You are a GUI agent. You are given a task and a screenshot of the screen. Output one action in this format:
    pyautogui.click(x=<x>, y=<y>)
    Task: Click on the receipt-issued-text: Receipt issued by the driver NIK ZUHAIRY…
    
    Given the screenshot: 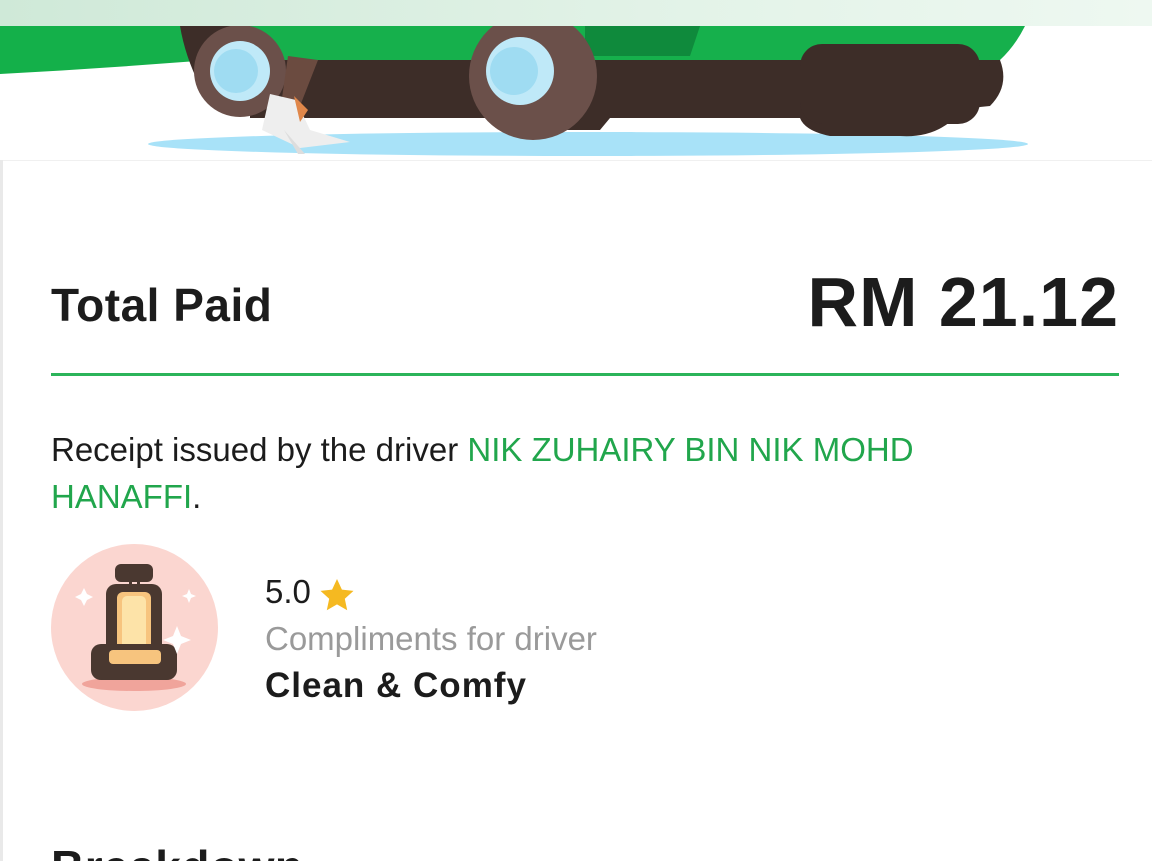 What is the action you would take?
    pyautogui.click(x=551, y=473)
    